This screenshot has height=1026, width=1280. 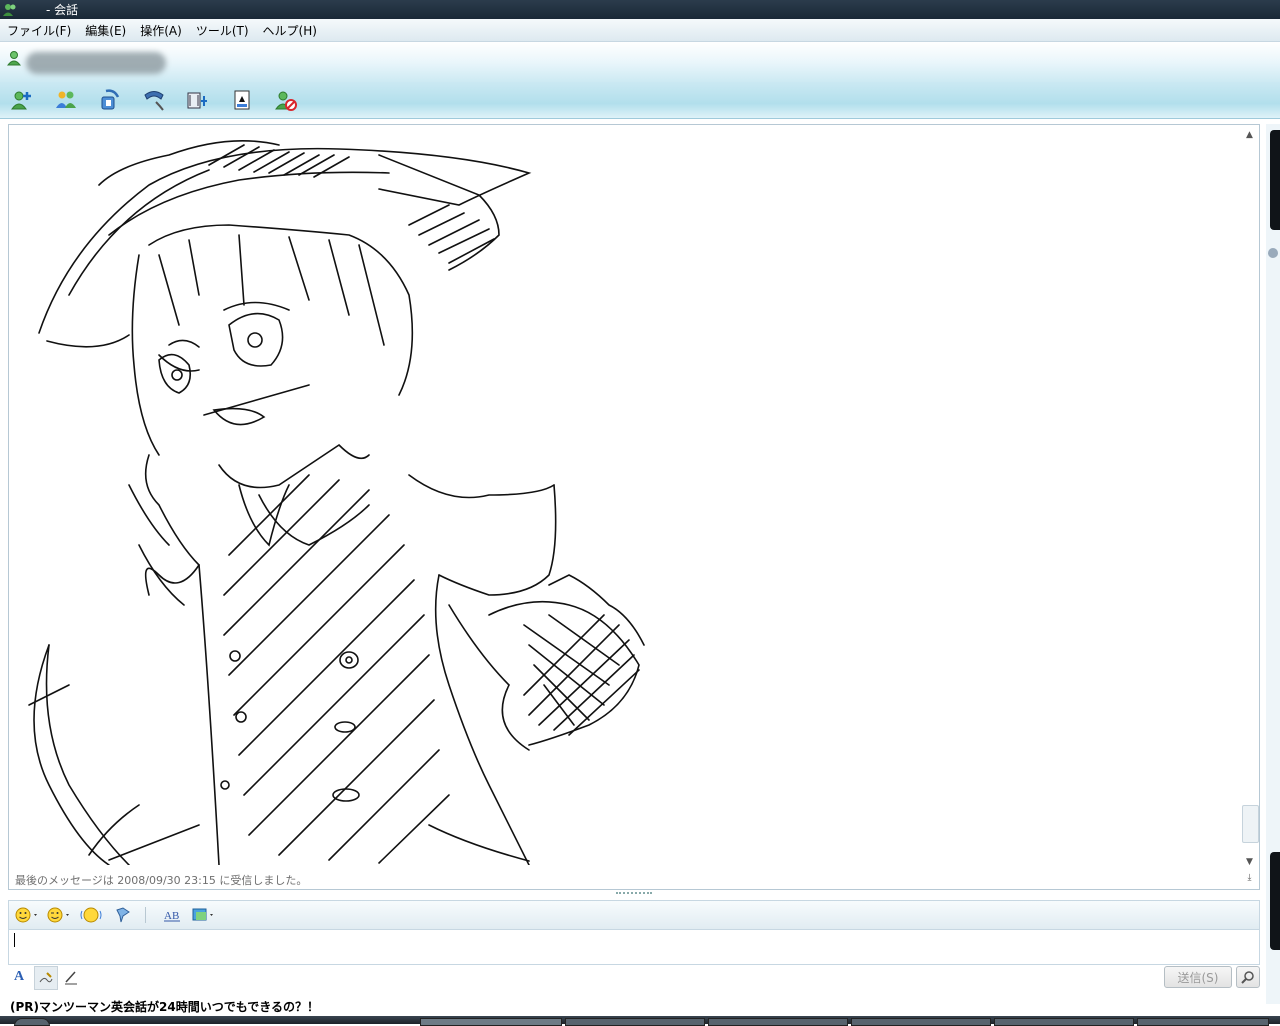 I want to click on taskbar, so click(x=640, y=1021).